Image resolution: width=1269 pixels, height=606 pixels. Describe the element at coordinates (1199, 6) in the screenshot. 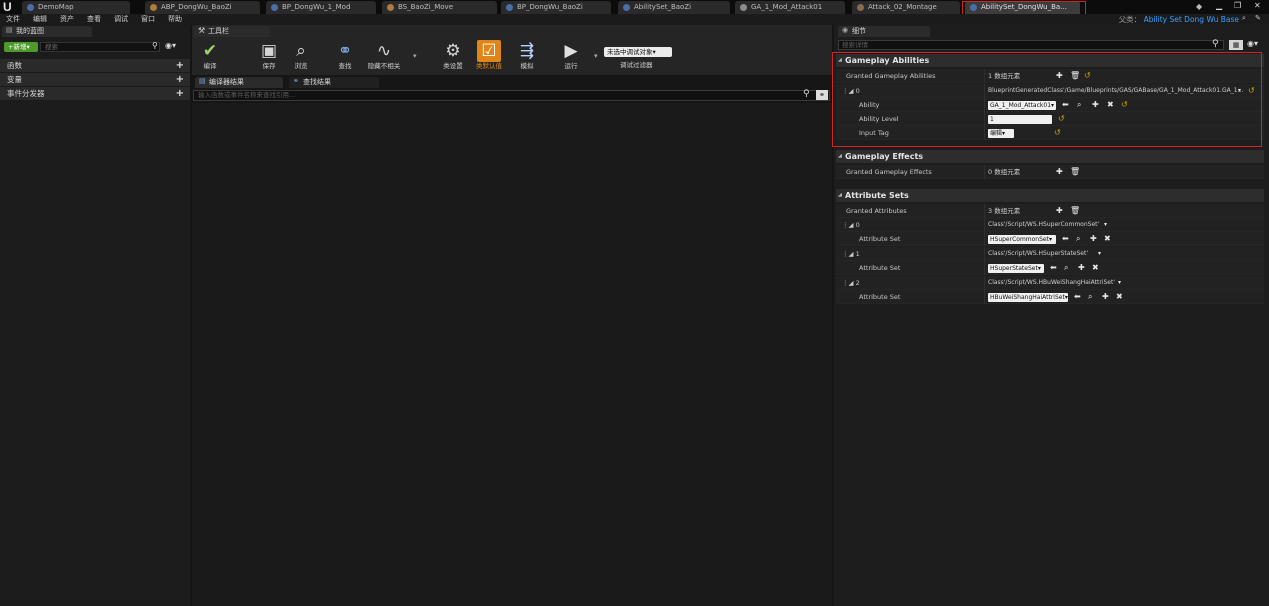

I see `user-icon: ◆` at that location.